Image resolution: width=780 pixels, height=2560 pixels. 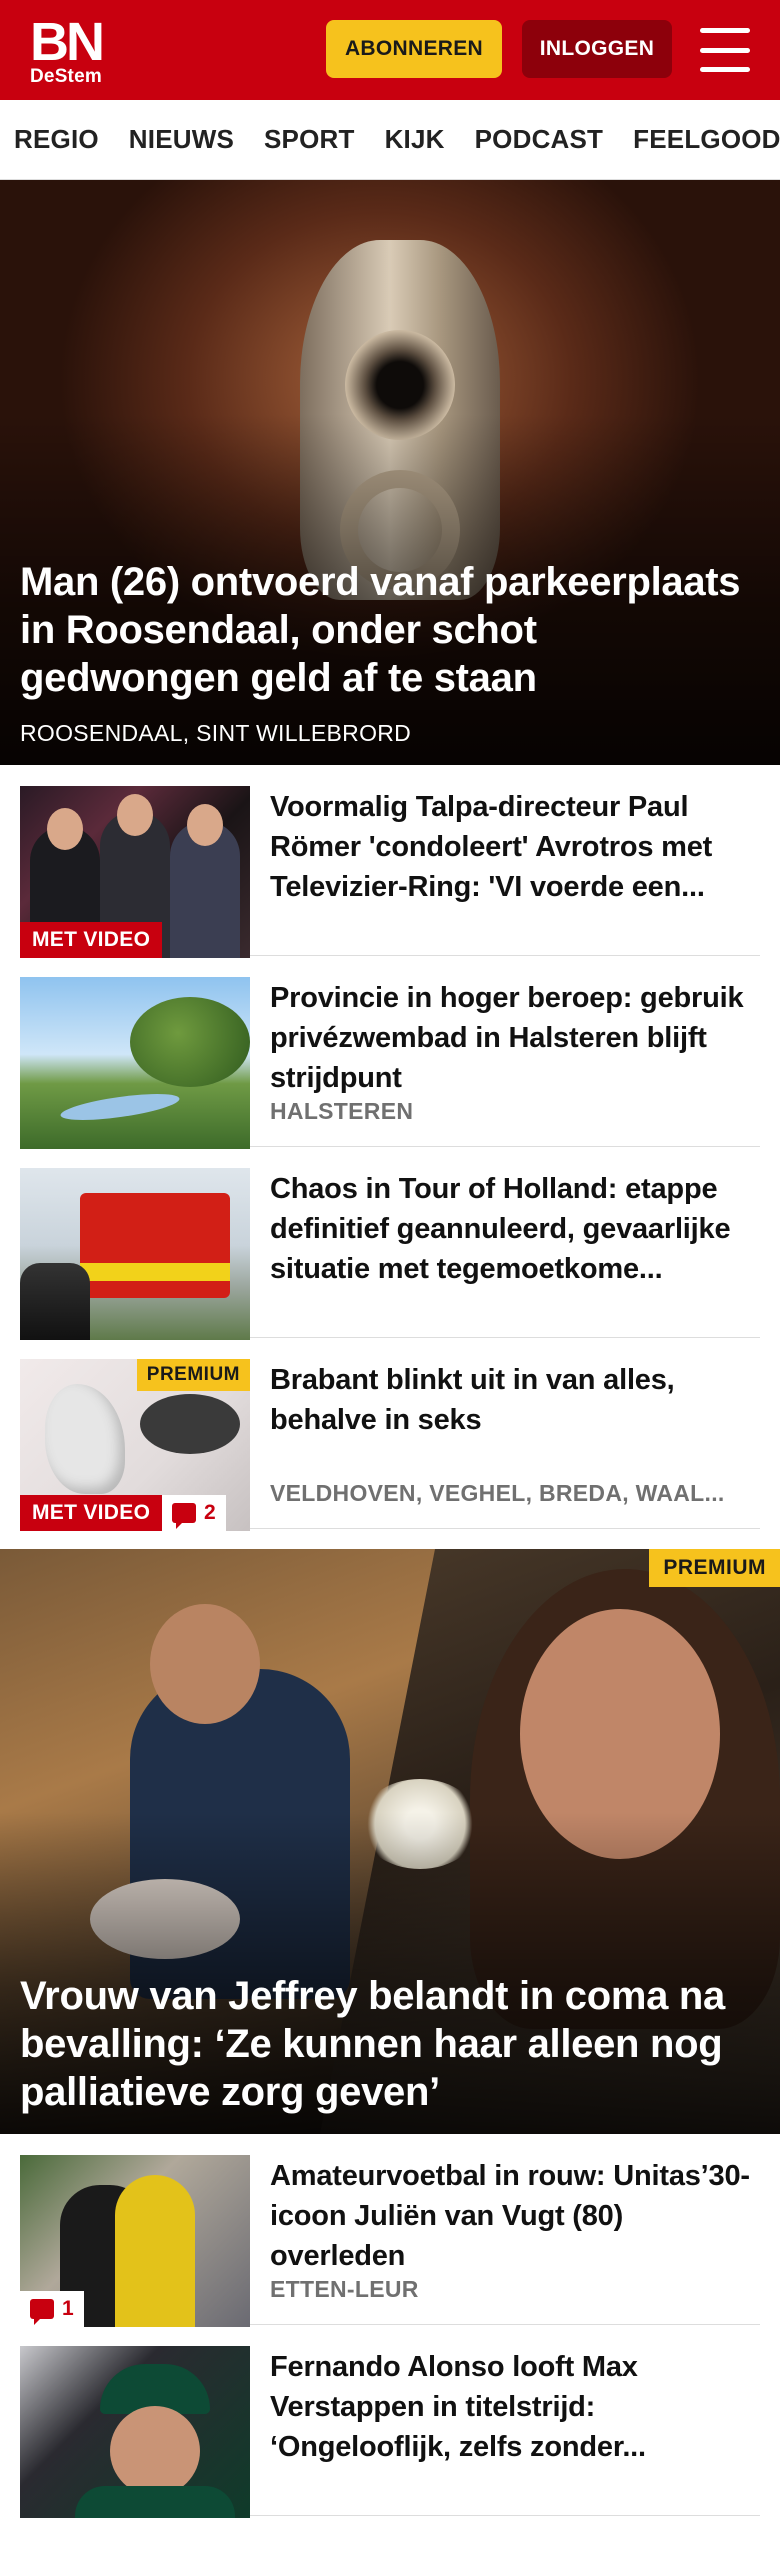 I want to click on hamburger-menu-icon, so click(x=725, y=50).